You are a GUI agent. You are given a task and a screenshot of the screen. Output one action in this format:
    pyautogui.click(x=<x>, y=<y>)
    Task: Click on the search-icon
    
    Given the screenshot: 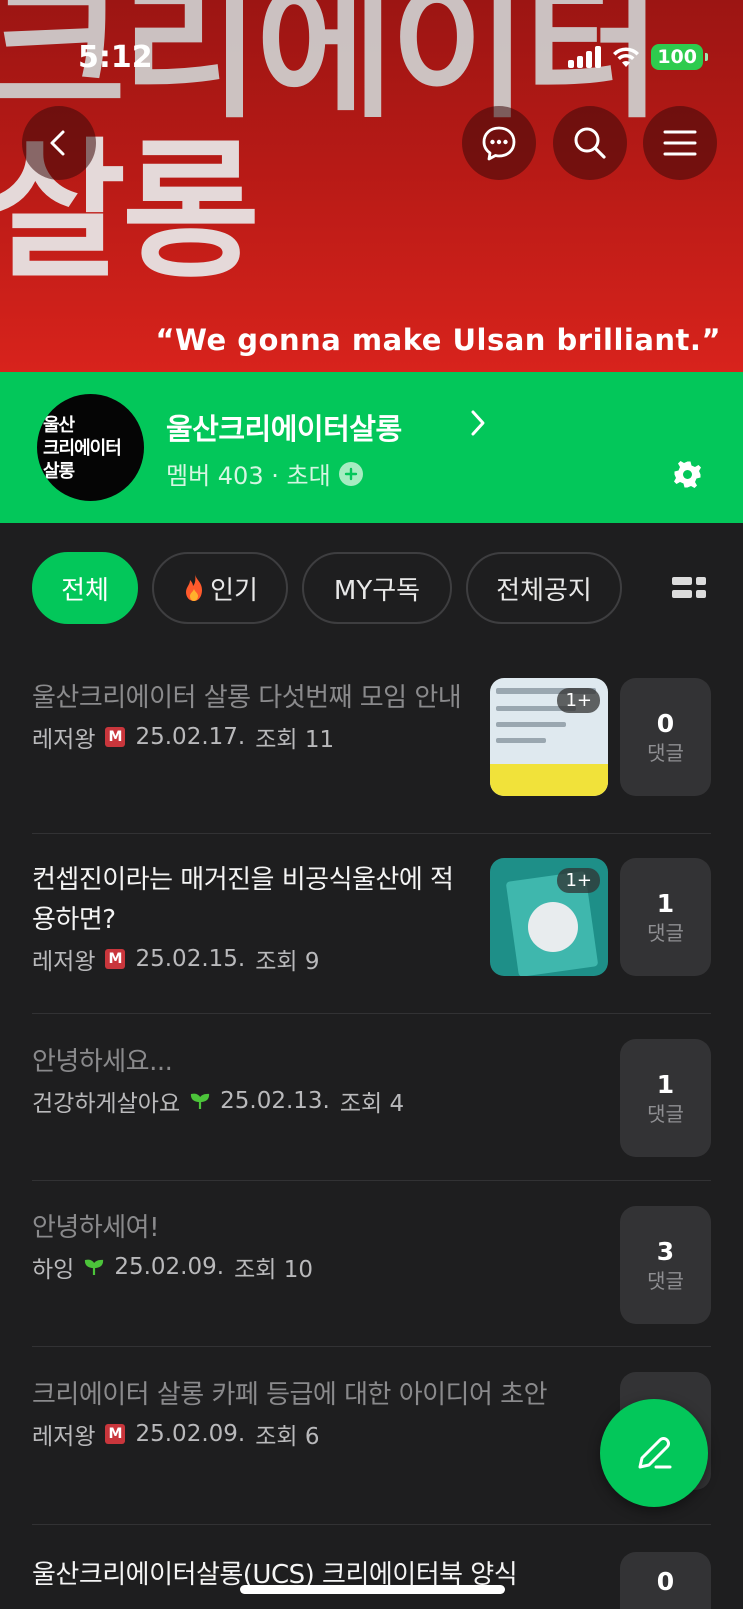 What is the action you would take?
    pyautogui.click(x=590, y=143)
    